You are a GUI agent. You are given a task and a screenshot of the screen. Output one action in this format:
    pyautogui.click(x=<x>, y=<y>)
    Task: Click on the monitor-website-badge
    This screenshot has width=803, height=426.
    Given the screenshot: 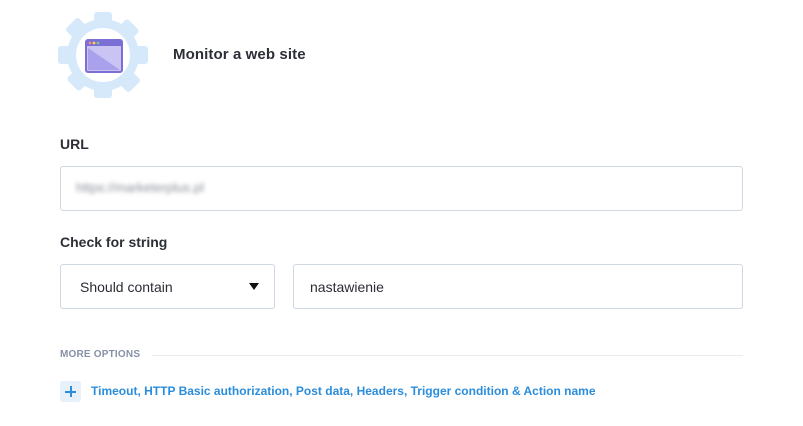 What is the action you would take?
    pyautogui.click(x=103, y=56)
    